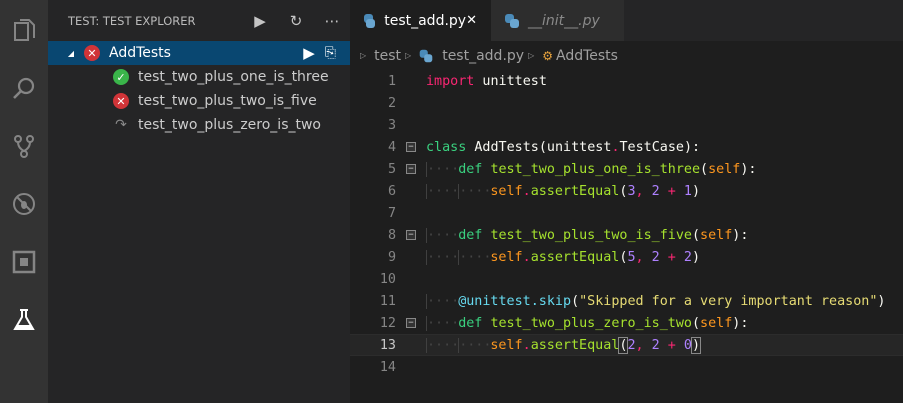  I want to click on test-item: ✕ test_two_plus_two_is_five, so click(199, 101).